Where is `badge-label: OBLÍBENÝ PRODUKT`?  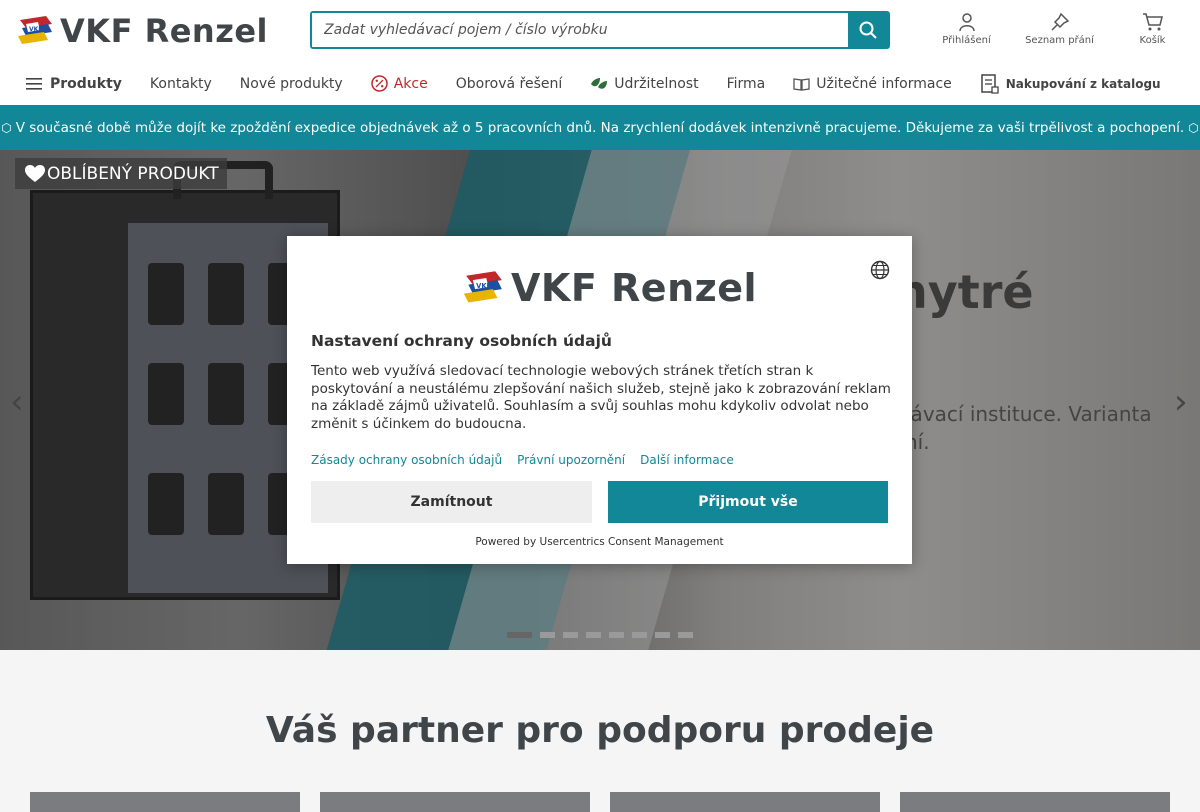 badge-label: OBLÍBENÝ PRODUKT is located at coordinates (133, 173).